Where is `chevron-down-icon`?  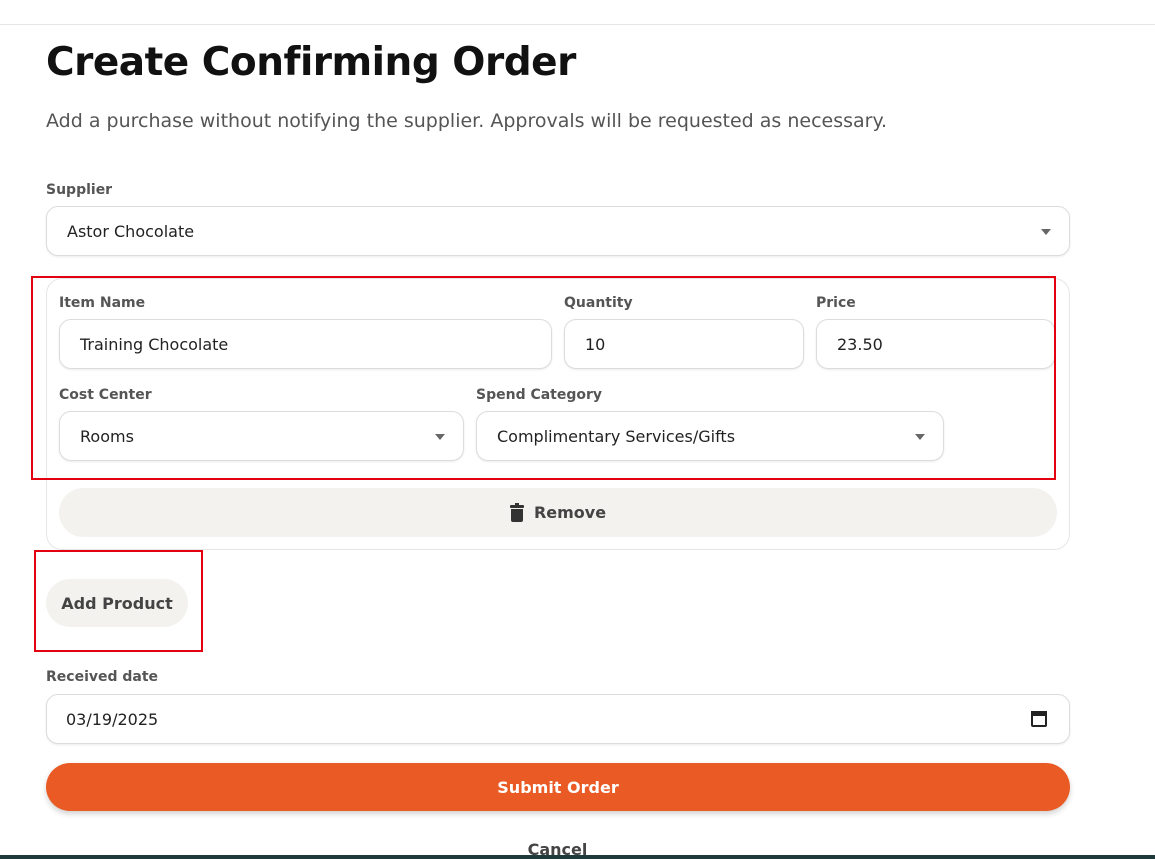 chevron-down-icon is located at coordinates (1046, 232).